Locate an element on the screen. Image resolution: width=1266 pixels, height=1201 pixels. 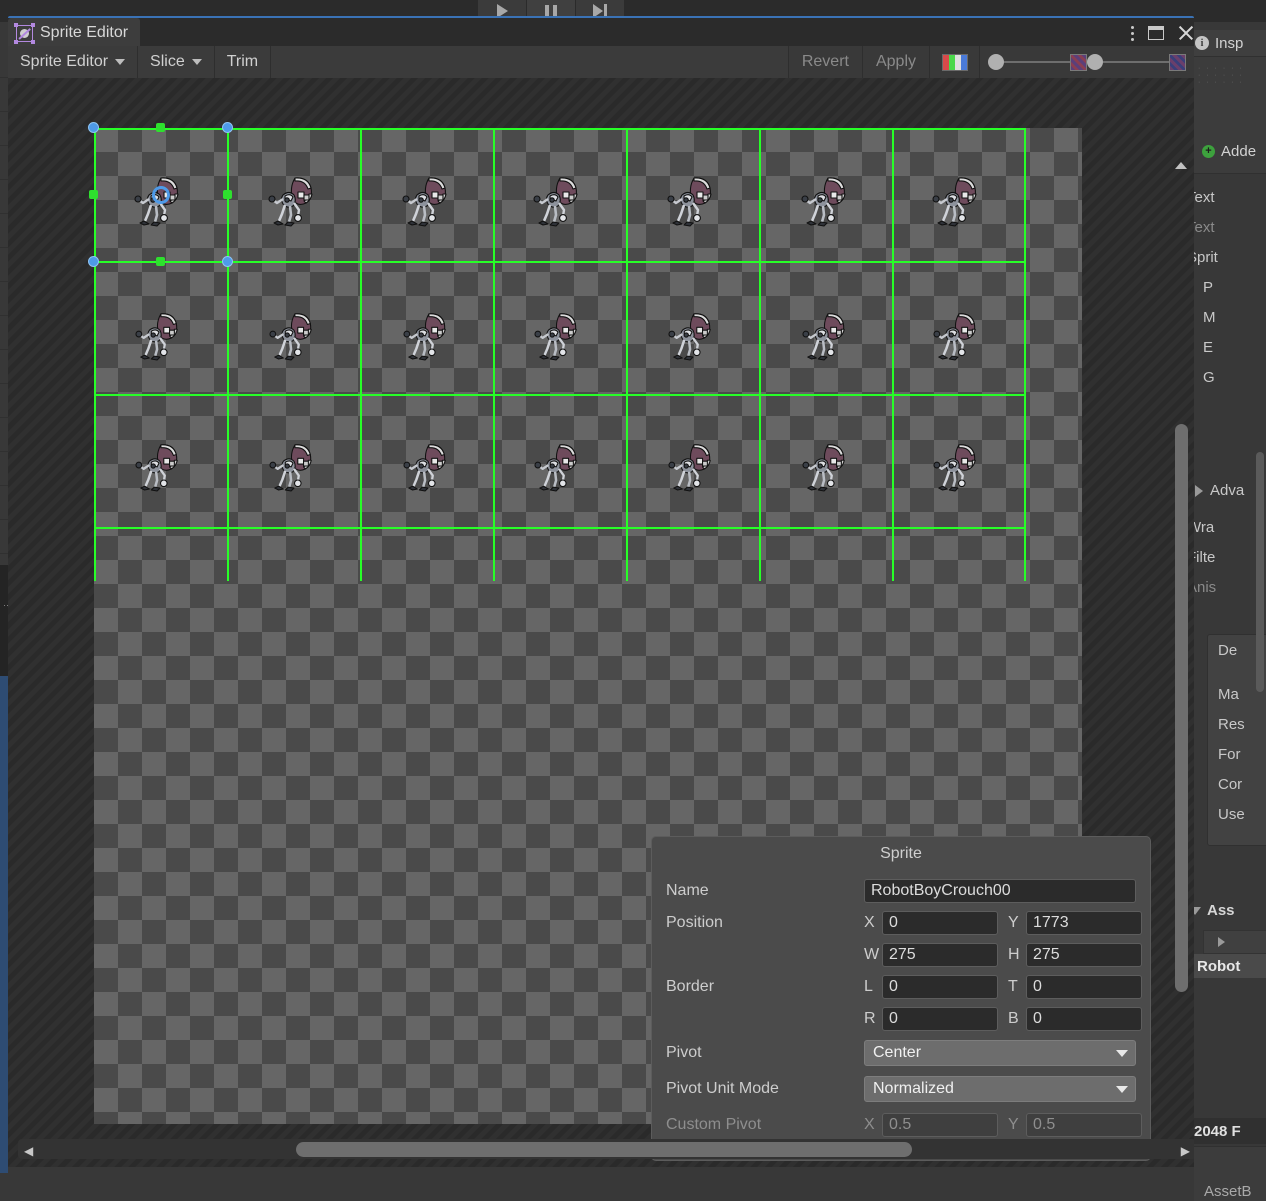
platform-label: De is located at coordinates (1228, 650).